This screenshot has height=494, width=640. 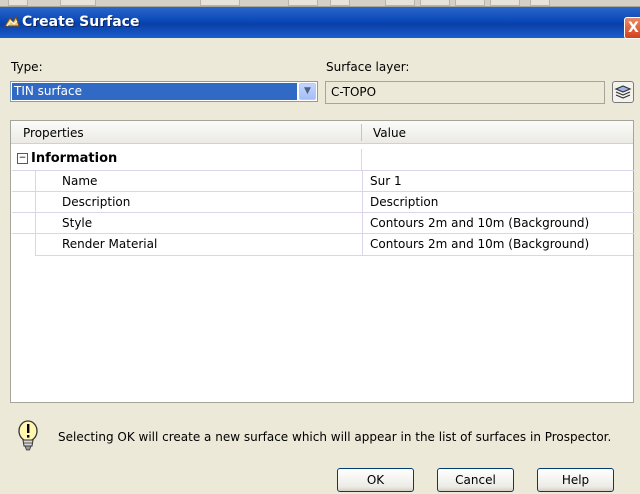 I want to click on type-dropdown: TIN surface ▼, so click(x=164, y=91).